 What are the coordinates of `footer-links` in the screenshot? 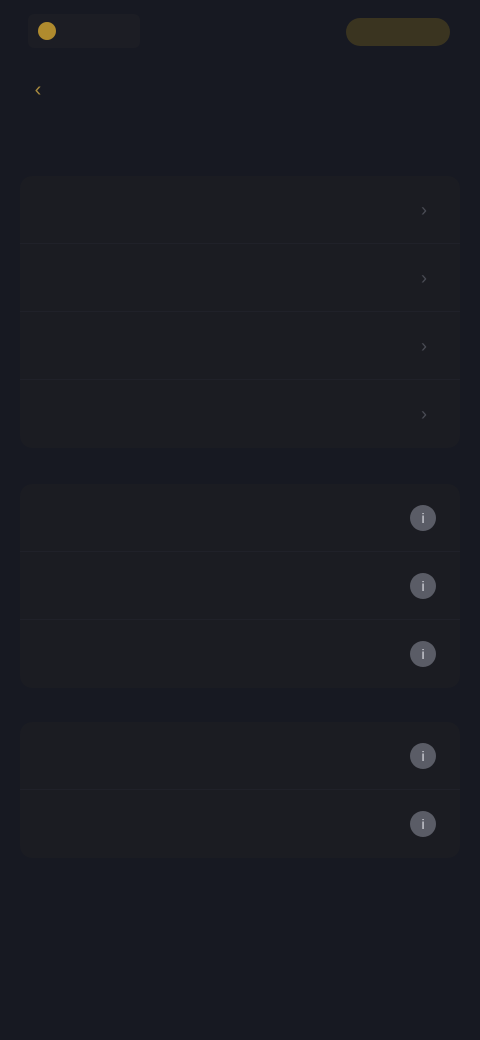 It's located at (240, 942).